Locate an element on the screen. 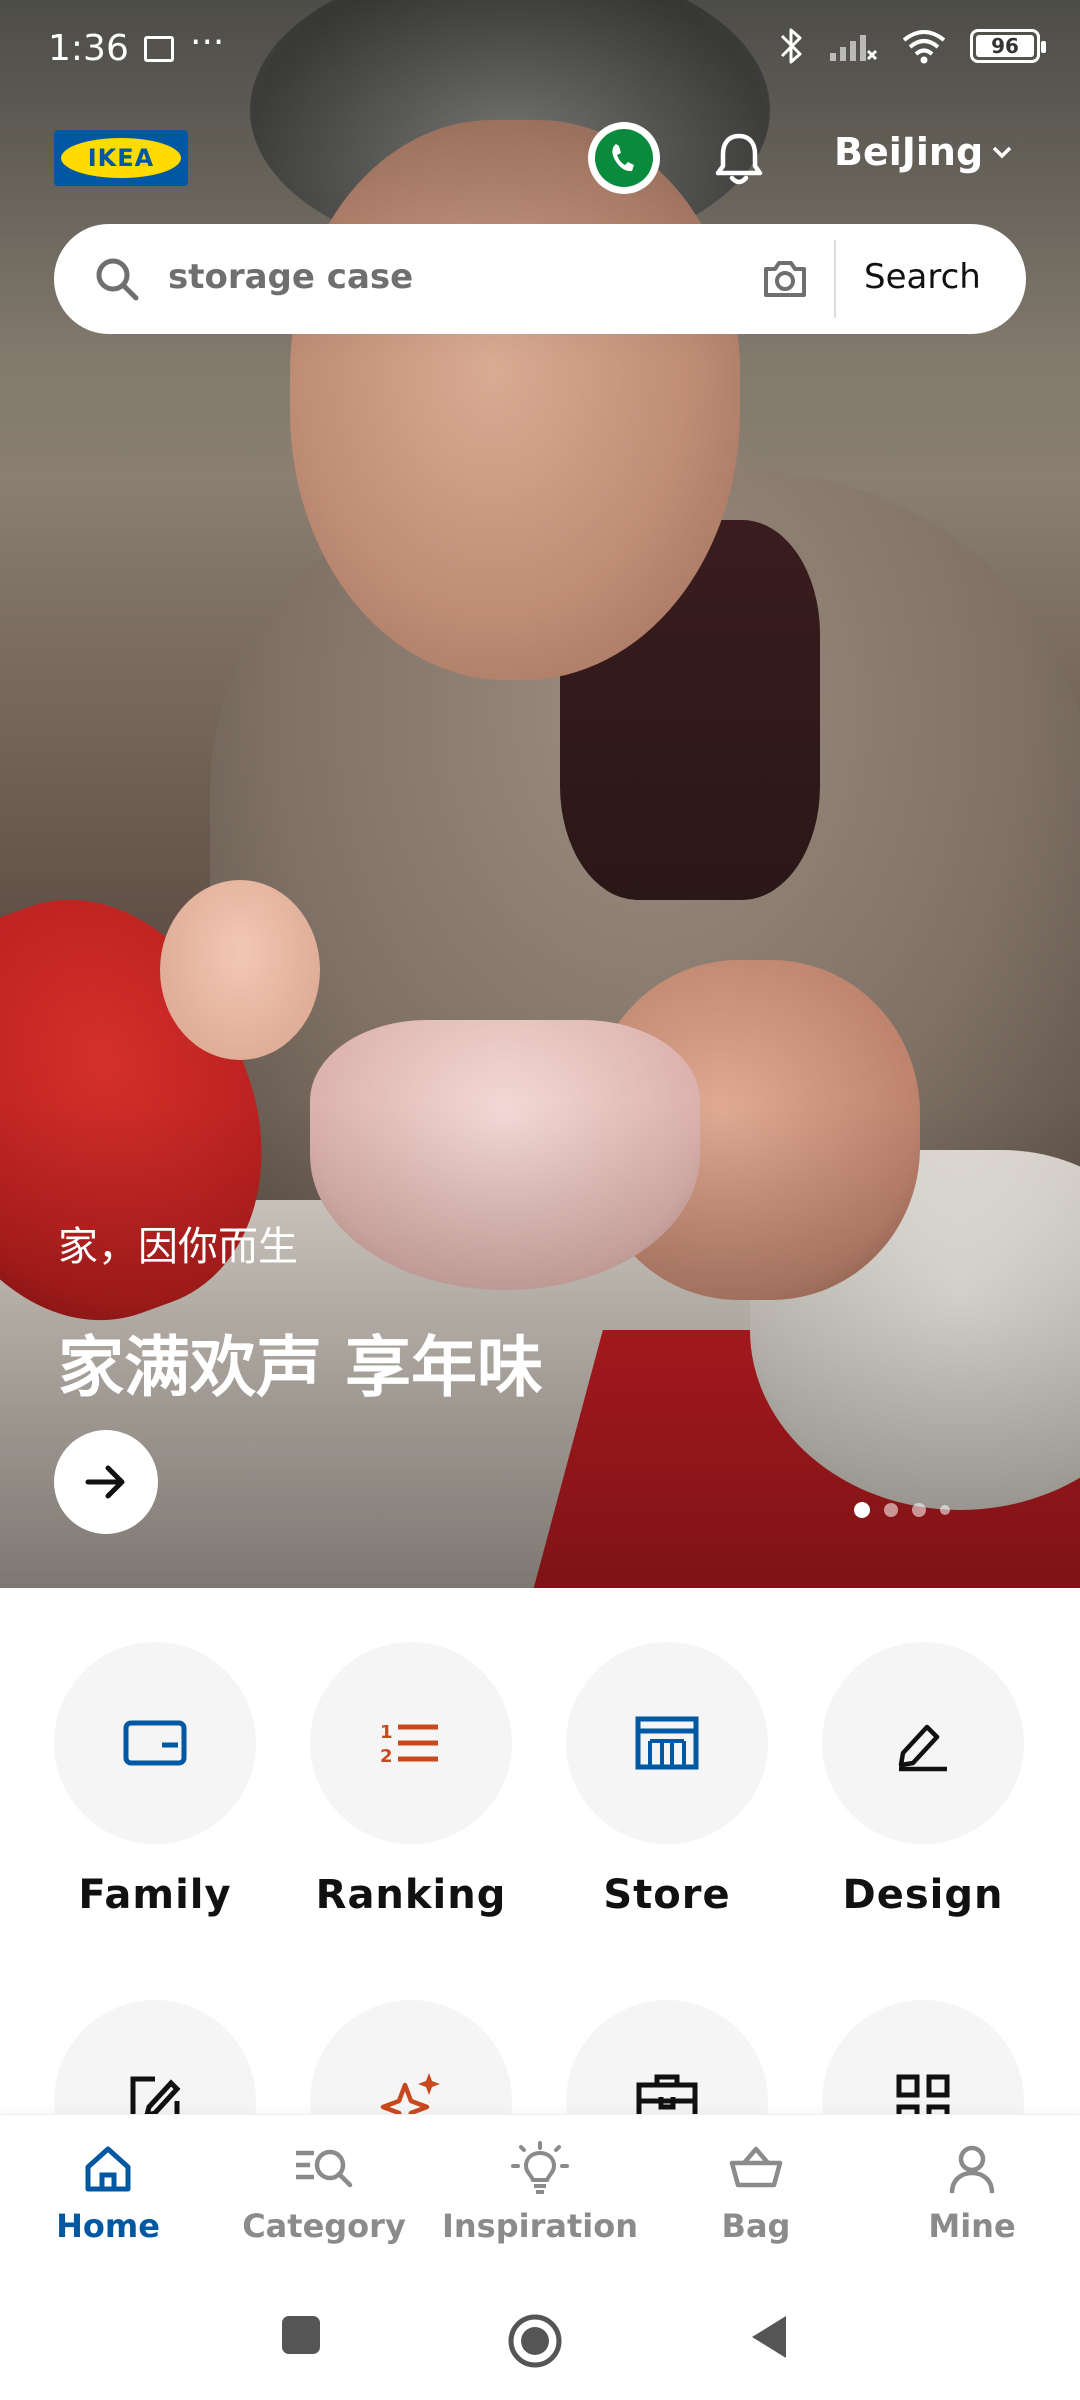 The height and width of the screenshot is (2400, 1080). grid-qr-icon is located at coordinates (923, 2094).